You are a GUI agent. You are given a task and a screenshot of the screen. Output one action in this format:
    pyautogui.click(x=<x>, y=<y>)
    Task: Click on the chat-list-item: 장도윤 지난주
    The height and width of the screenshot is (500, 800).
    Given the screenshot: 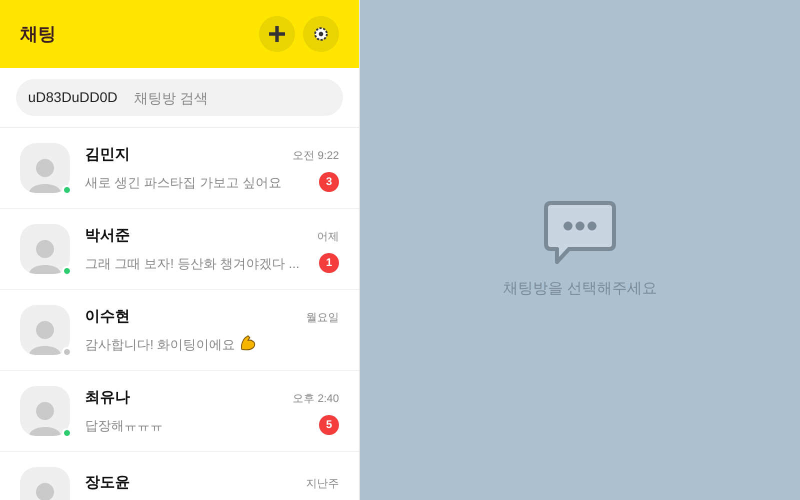 What is the action you would take?
    pyautogui.click(x=179, y=476)
    